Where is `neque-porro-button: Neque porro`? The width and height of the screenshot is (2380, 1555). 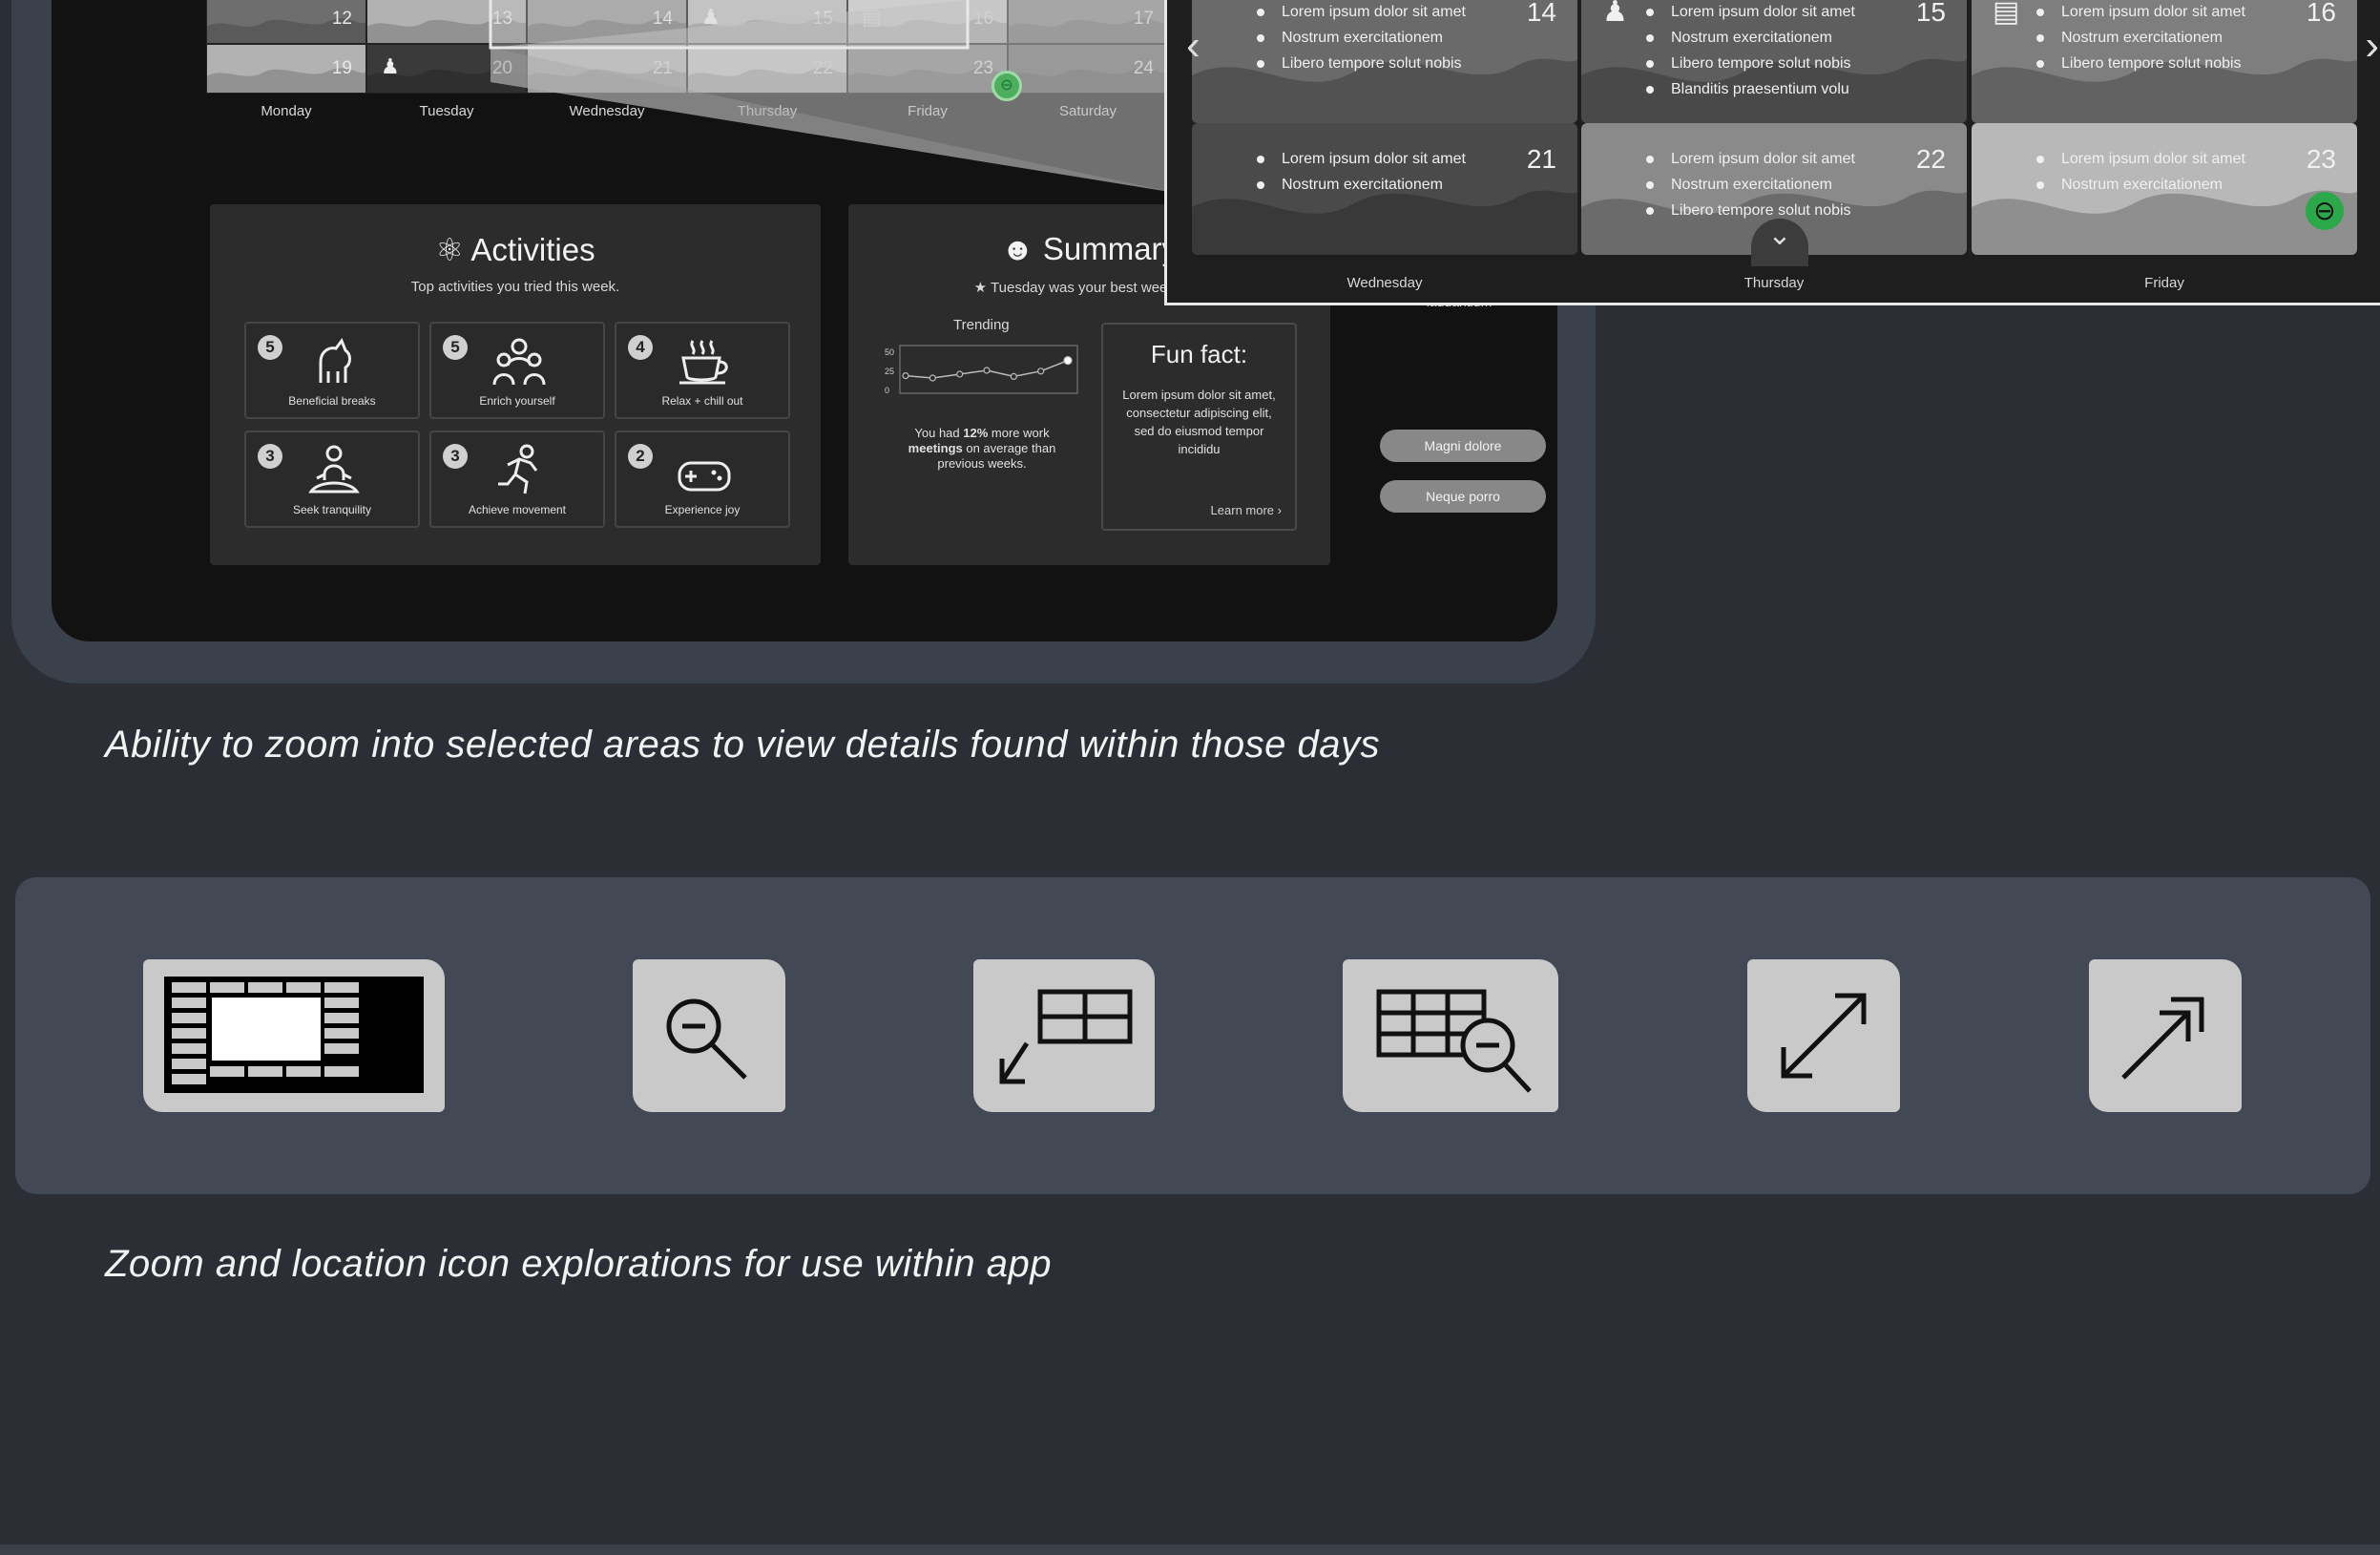 neque-porro-button: Neque porro is located at coordinates (1463, 497).